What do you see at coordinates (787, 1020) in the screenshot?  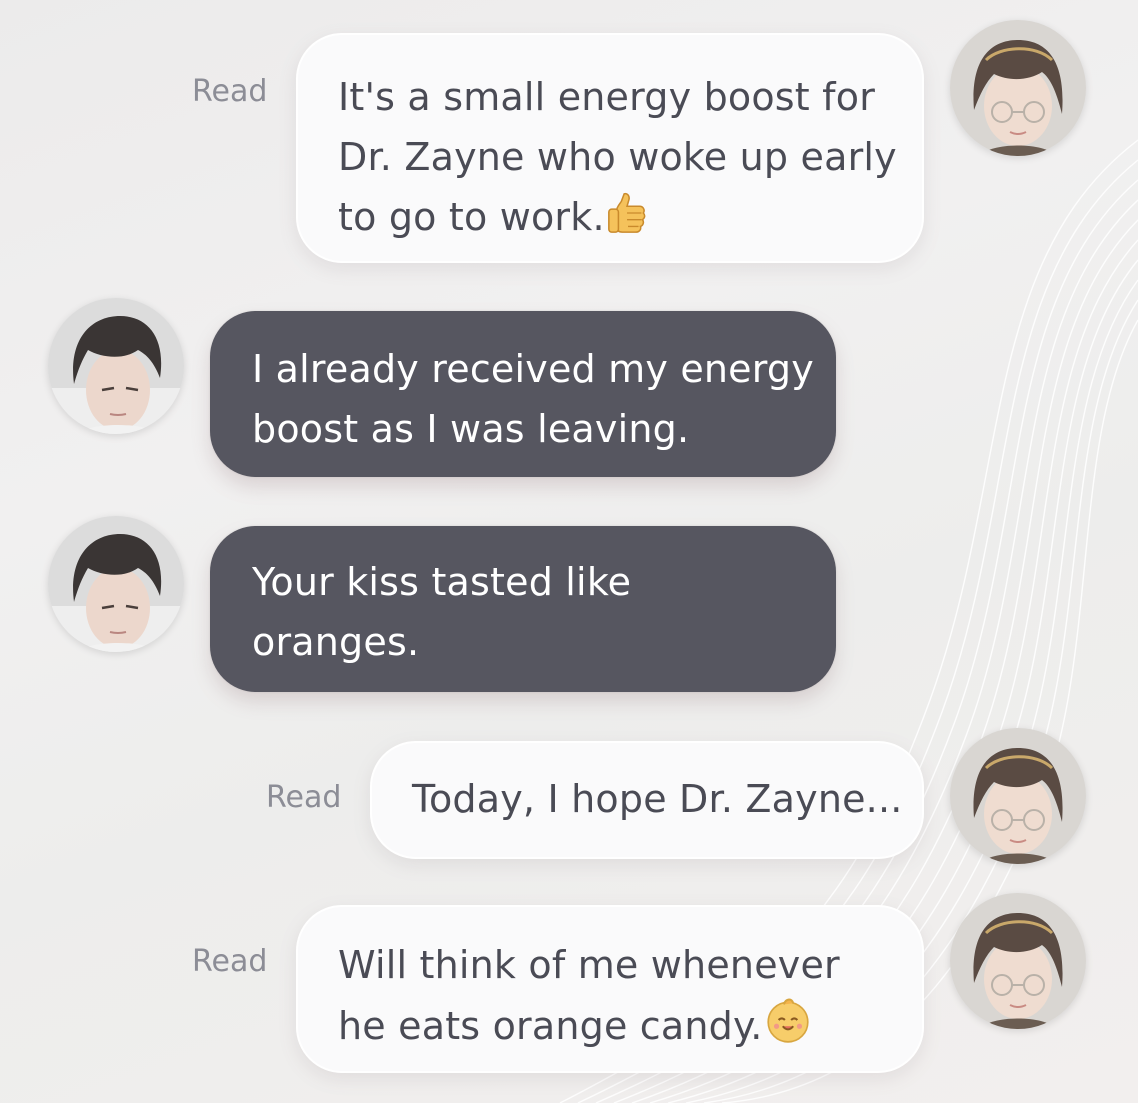 I see `smiling-orange-candy-icon` at bounding box center [787, 1020].